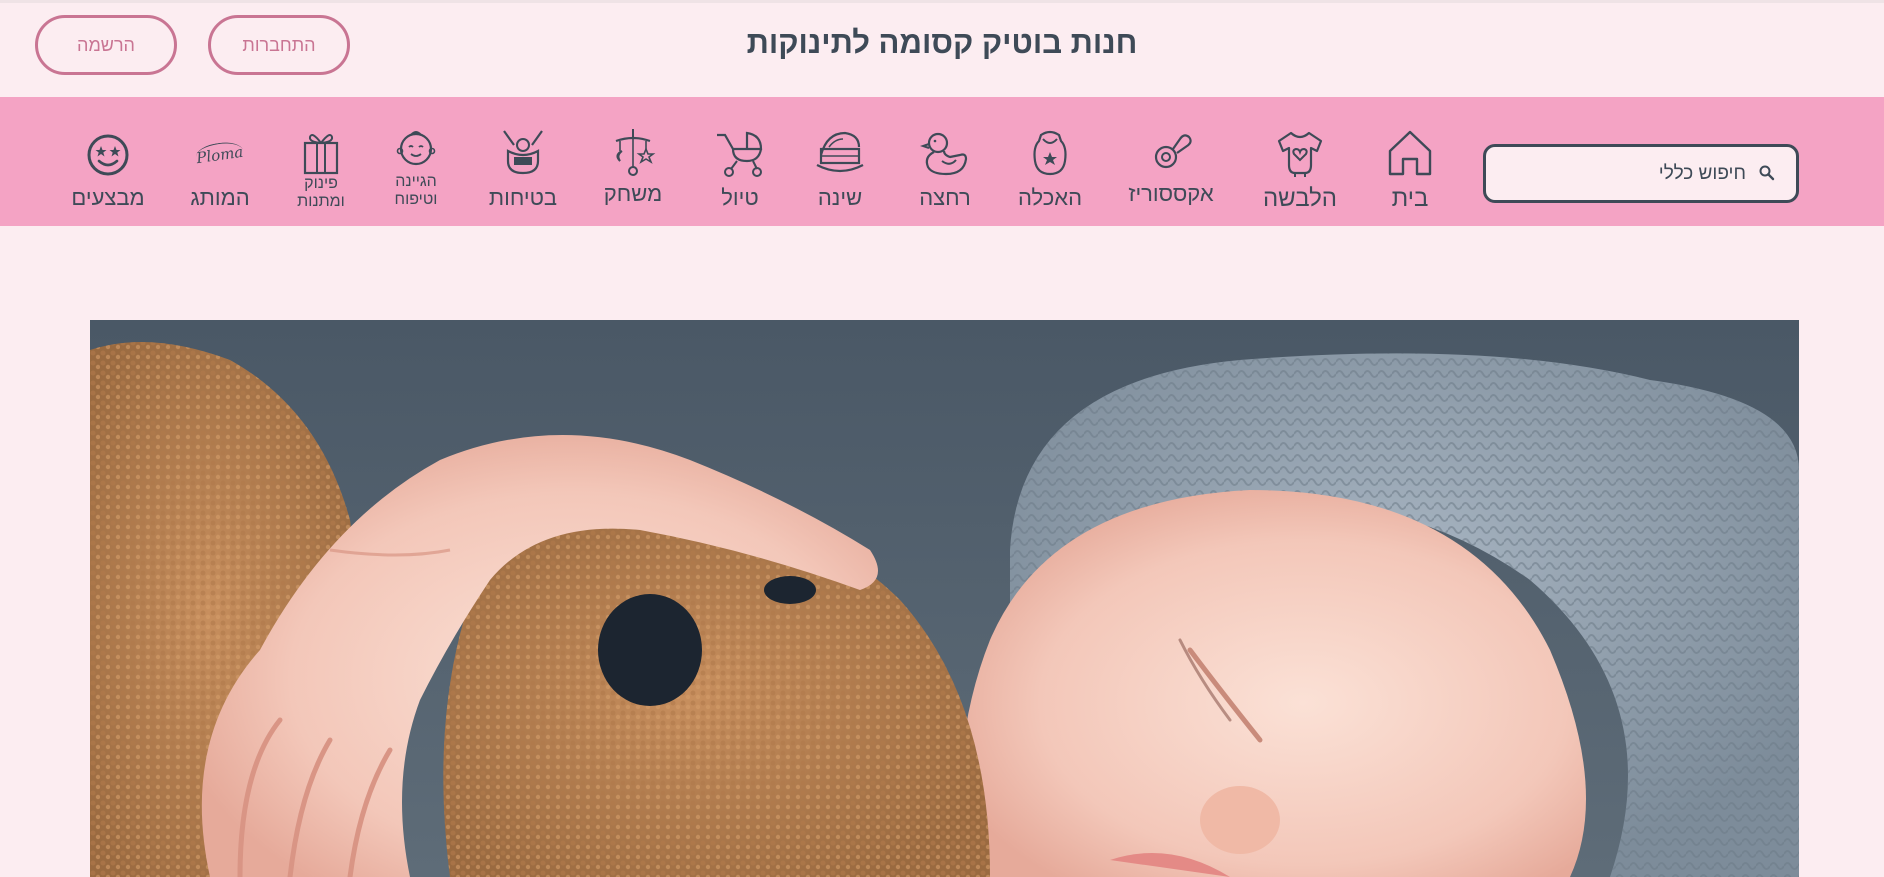  Describe the element at coordinates (840, 197) in the screenshot. I see `nav-label: שינה` at that location.